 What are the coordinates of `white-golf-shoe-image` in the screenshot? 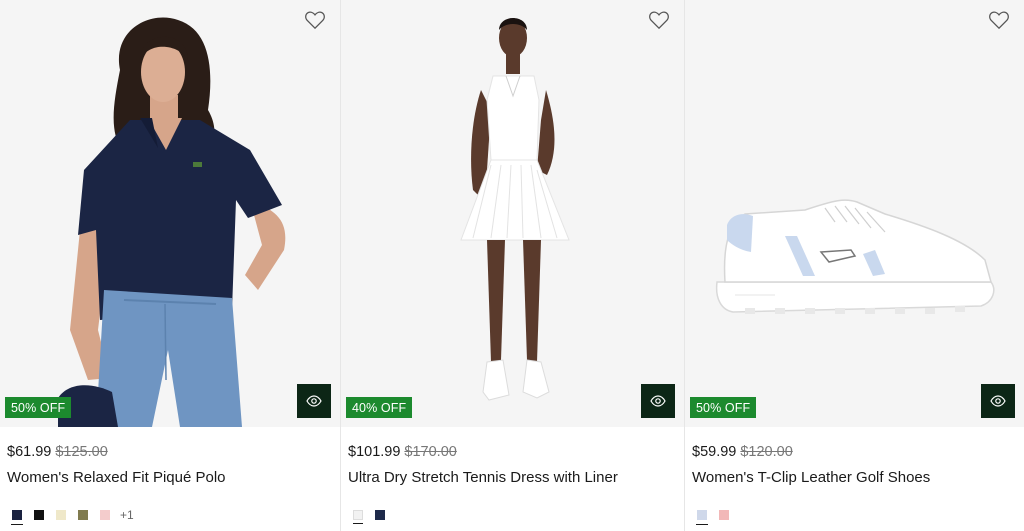 It's located at (855, 256).